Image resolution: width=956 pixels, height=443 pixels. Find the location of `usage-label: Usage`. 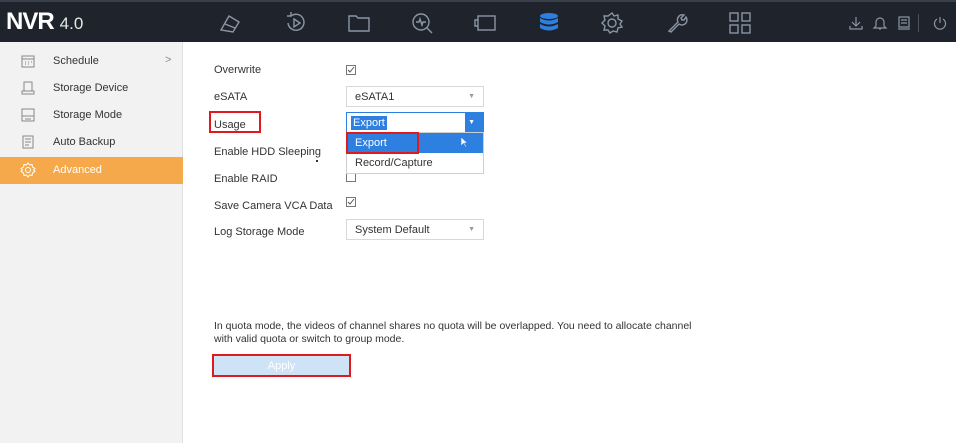

usage-label: Usage is located at coordinates (230, 125).